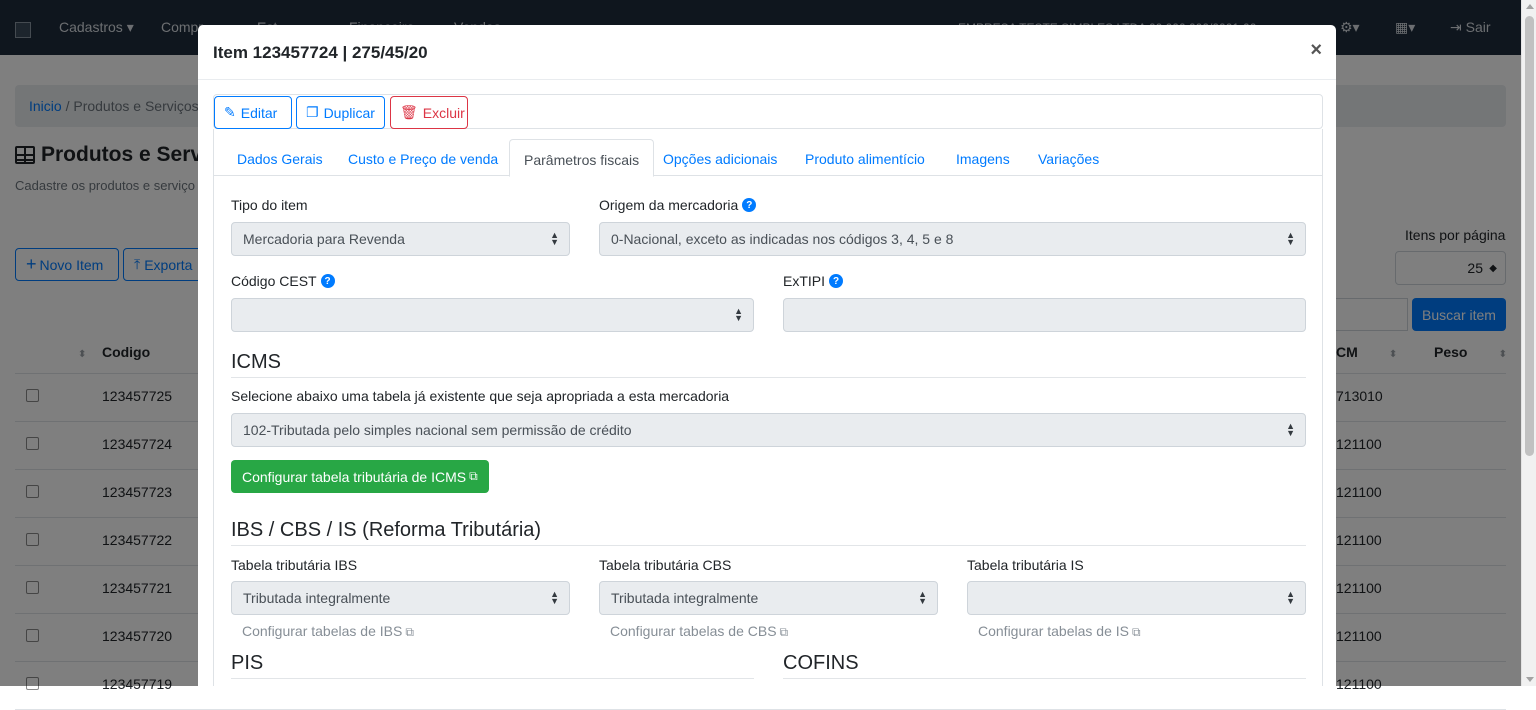  I want to click on extipi-label-text: ExTIPI, so click(804, 281).